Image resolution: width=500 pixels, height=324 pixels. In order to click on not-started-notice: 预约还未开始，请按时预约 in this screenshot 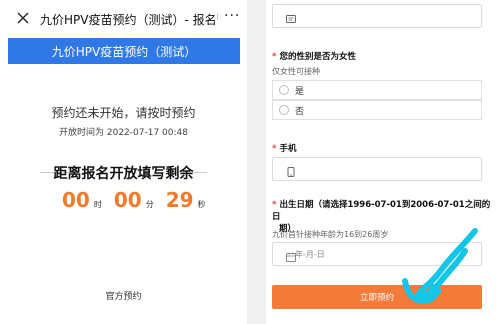, I will do `click(123, 113)`.